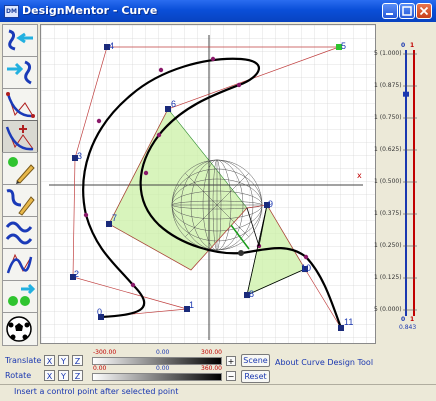 The height and width of the screenshot is (401, 436). I want to click on knot-tick-label: 1 (0.500), so click(388, 181).